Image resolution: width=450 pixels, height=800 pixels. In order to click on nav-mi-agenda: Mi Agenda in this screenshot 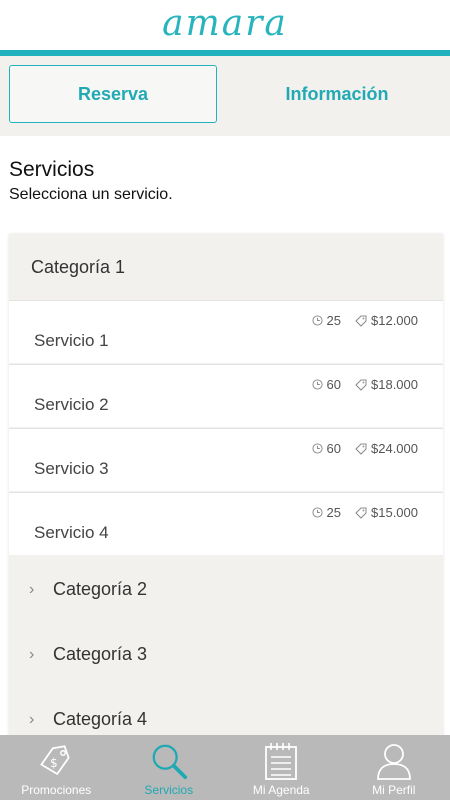, I will do `click(281, 767)`.